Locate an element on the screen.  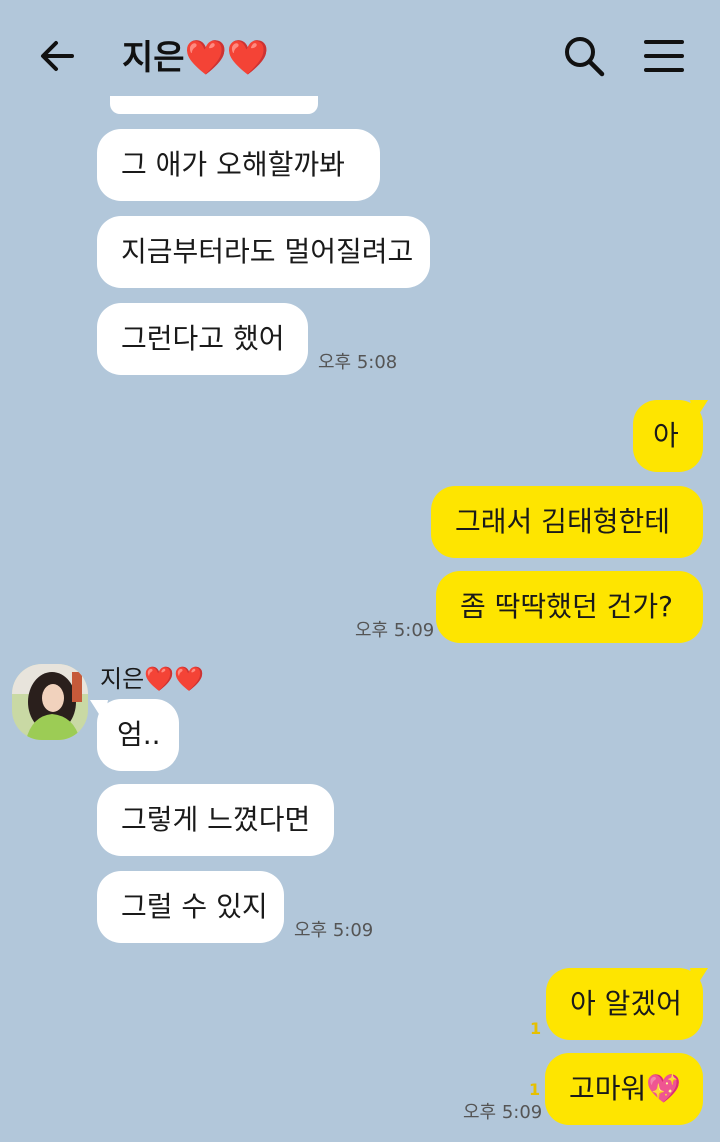
incoming-message: 엄.. is located at coordinates (138, 735).